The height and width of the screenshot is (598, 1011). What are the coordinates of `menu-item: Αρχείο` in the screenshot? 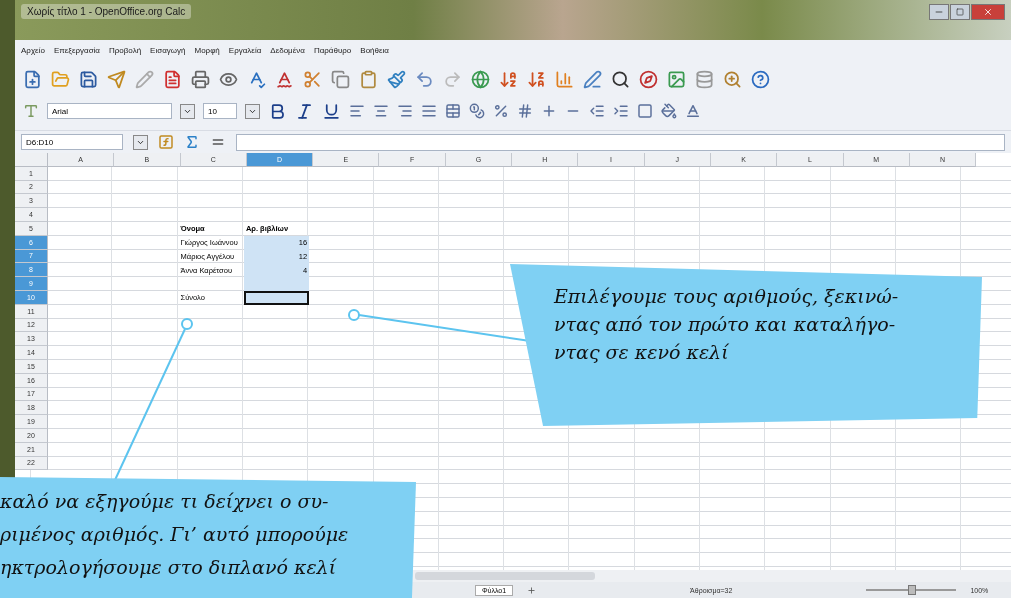 It's located at (33, 50).